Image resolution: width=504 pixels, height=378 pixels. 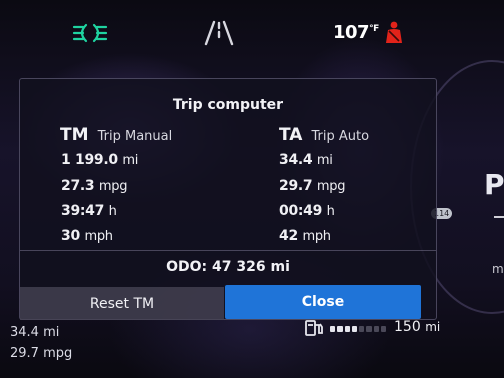 I want to click on ta-economy-value: 29.7, so click(x=296, y=186).